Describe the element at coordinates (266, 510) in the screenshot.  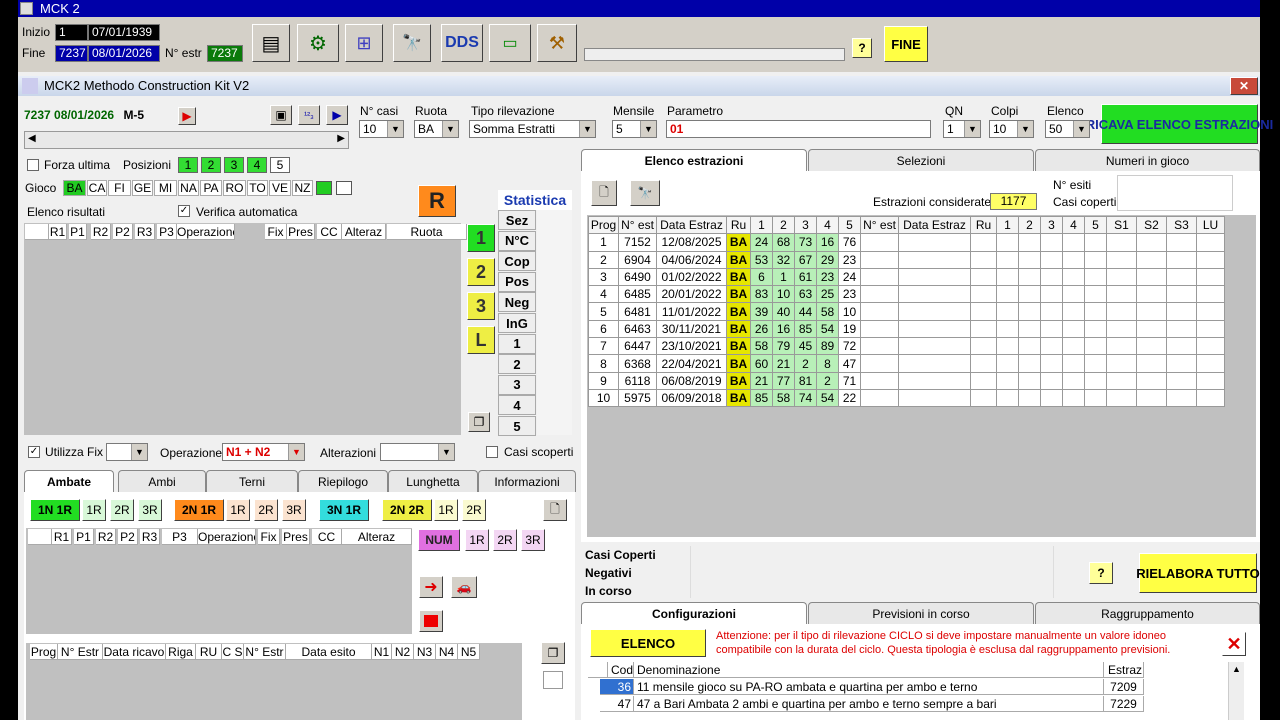
I see `ambate-btn-1-2: 2R` at that location.